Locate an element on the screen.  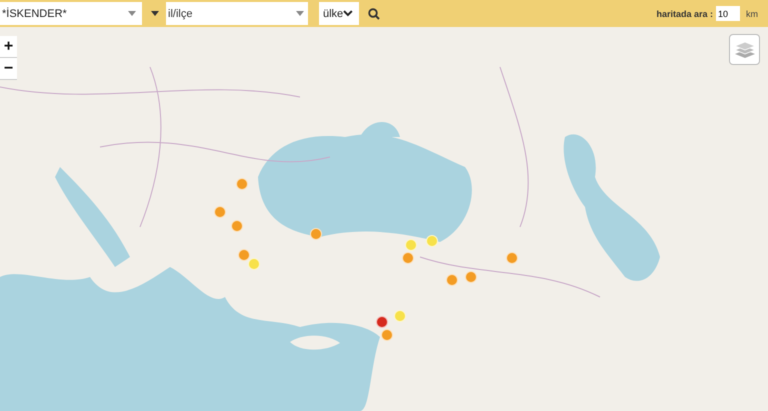
country-select: ülke is located at coordinates (339, 13).